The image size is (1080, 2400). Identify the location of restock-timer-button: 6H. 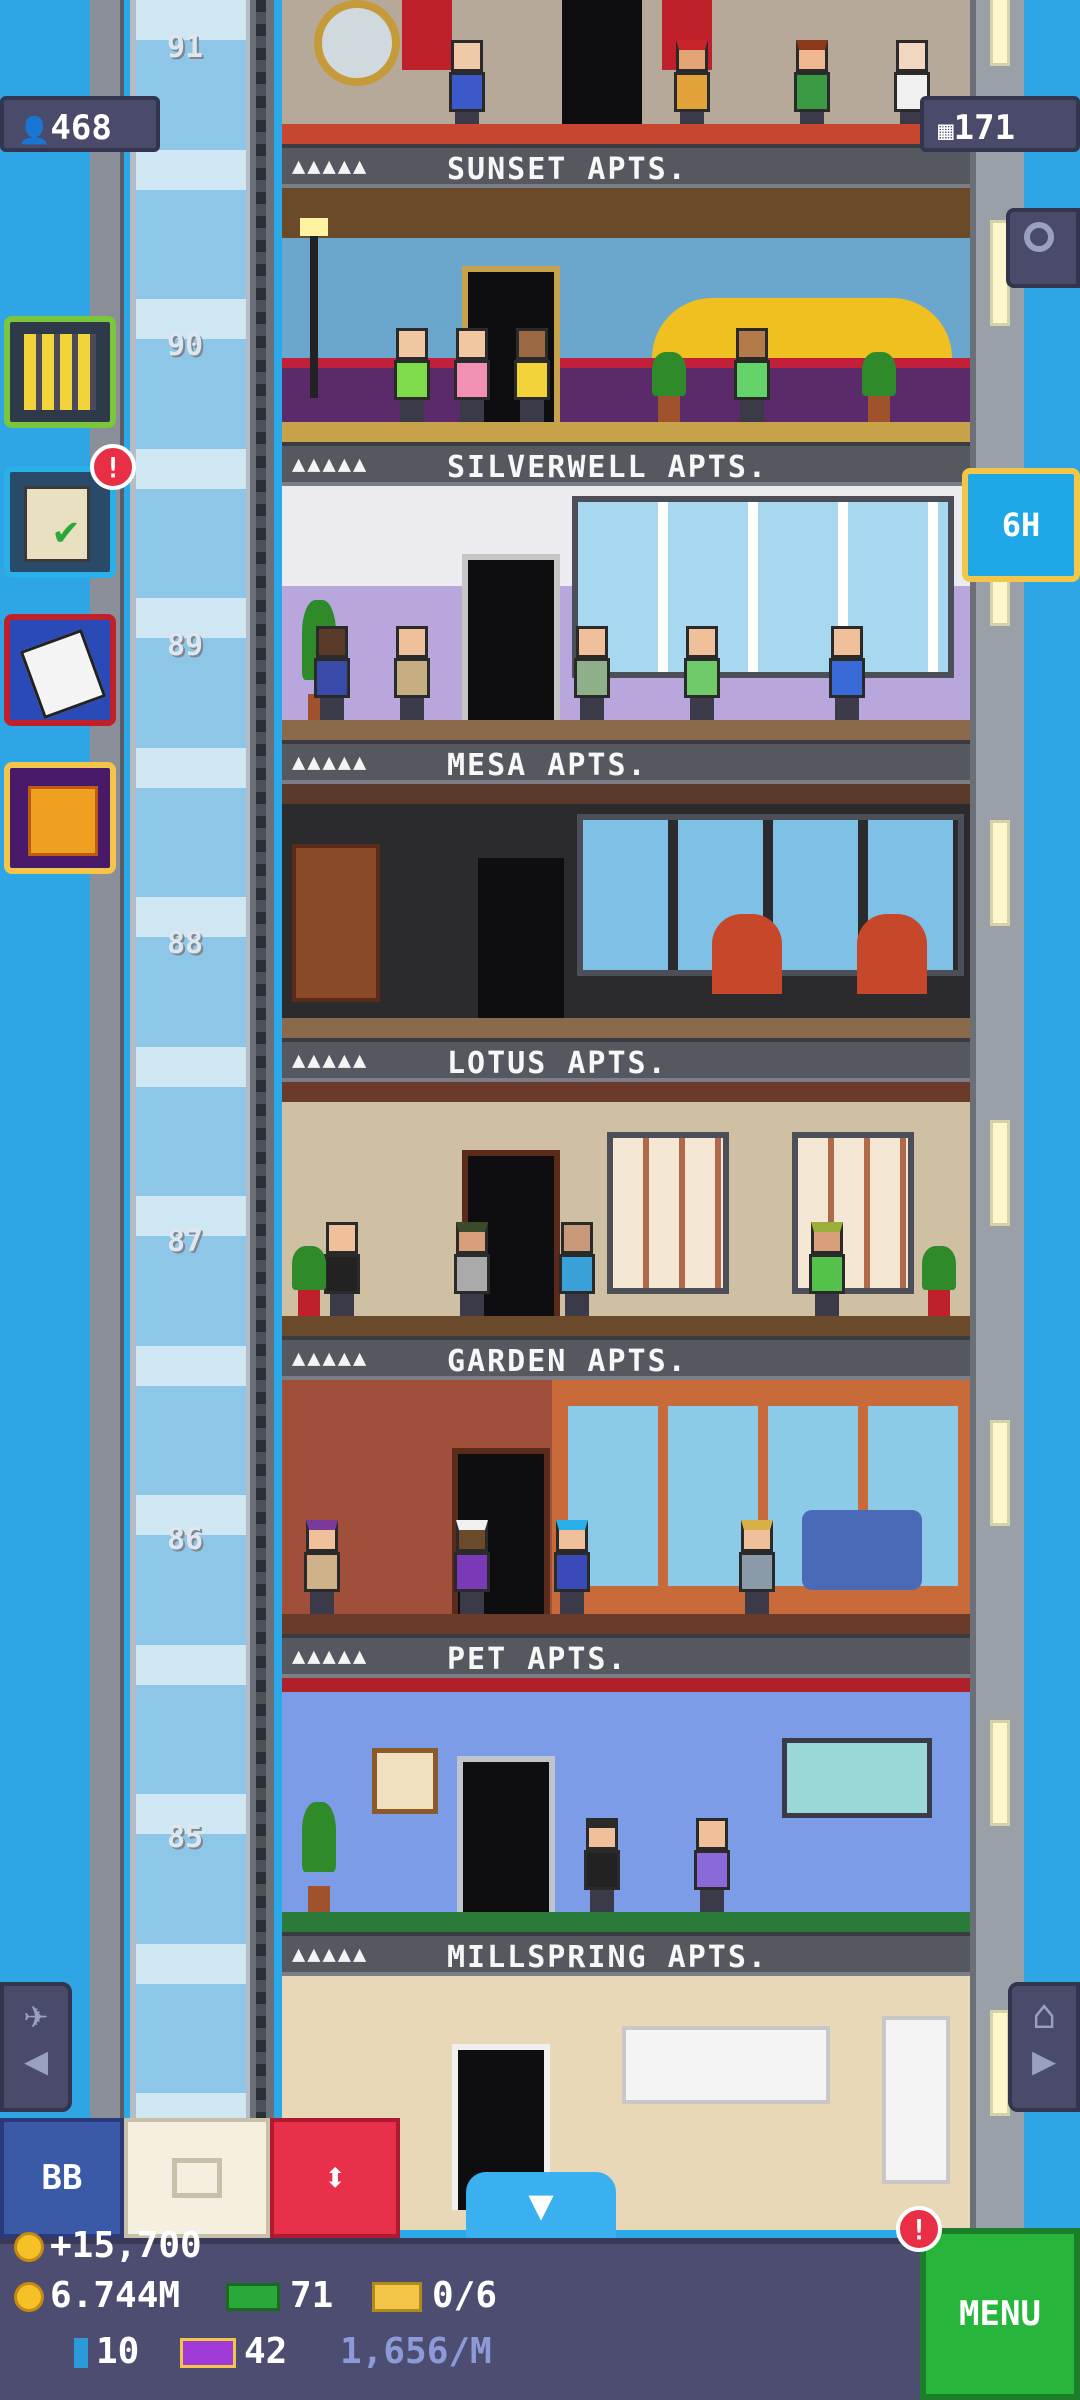
(1021, 525).